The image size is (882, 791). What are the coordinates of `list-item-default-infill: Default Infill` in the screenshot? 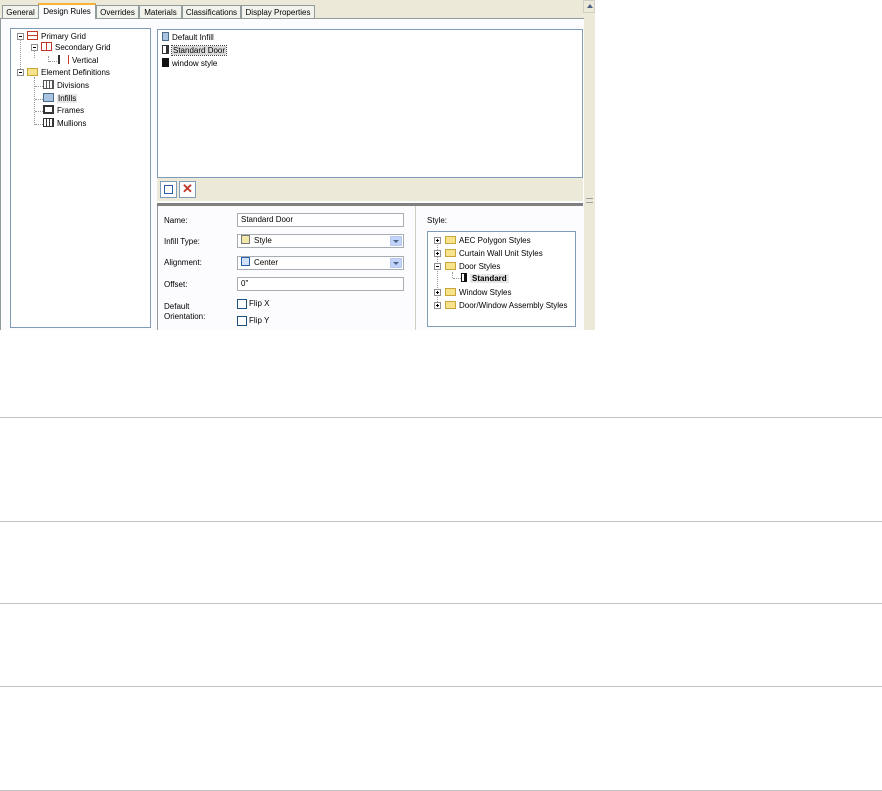 It's located at (188, 37).